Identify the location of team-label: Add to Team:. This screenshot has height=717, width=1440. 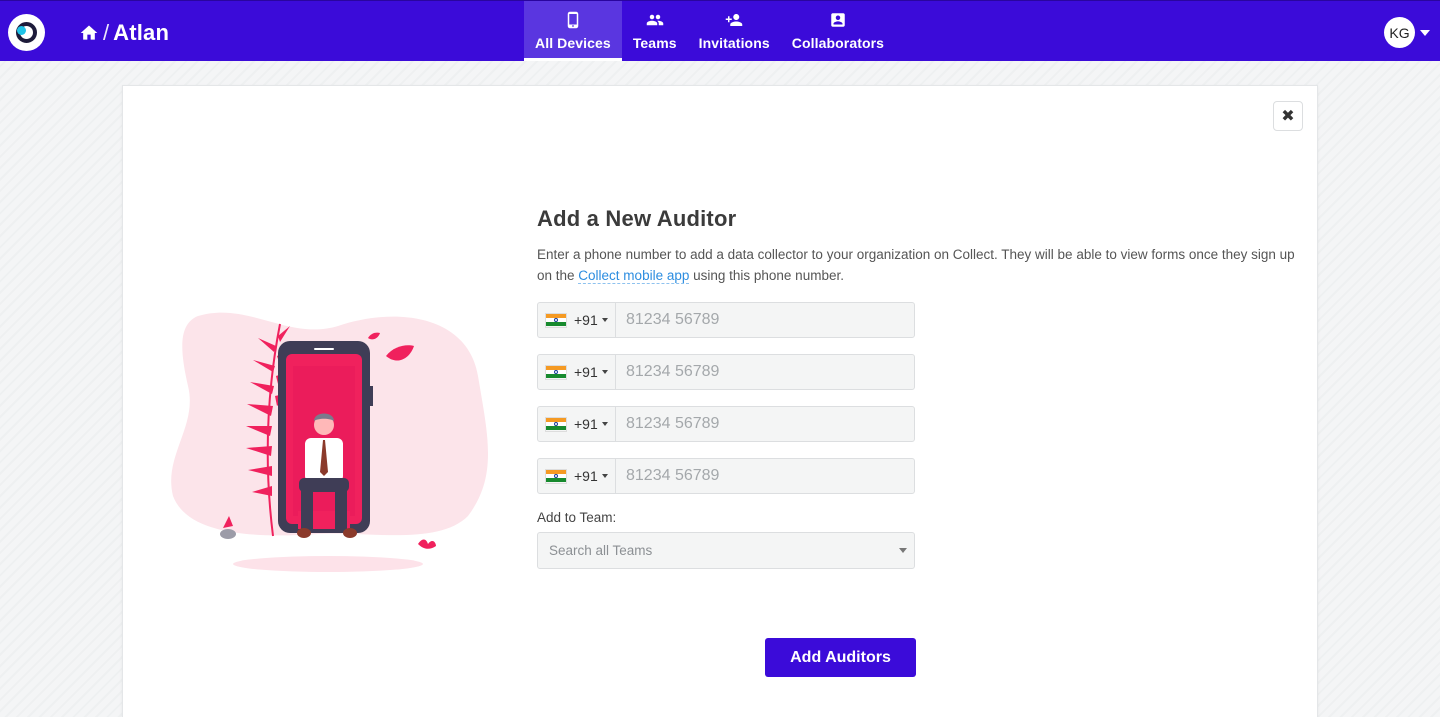
(577, 517).